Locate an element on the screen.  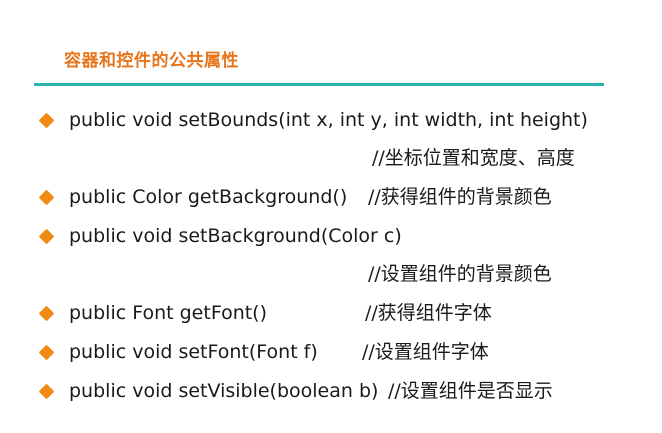
comment-setvisible: //设置组件是否显示 is located at coordinates (470, 391).